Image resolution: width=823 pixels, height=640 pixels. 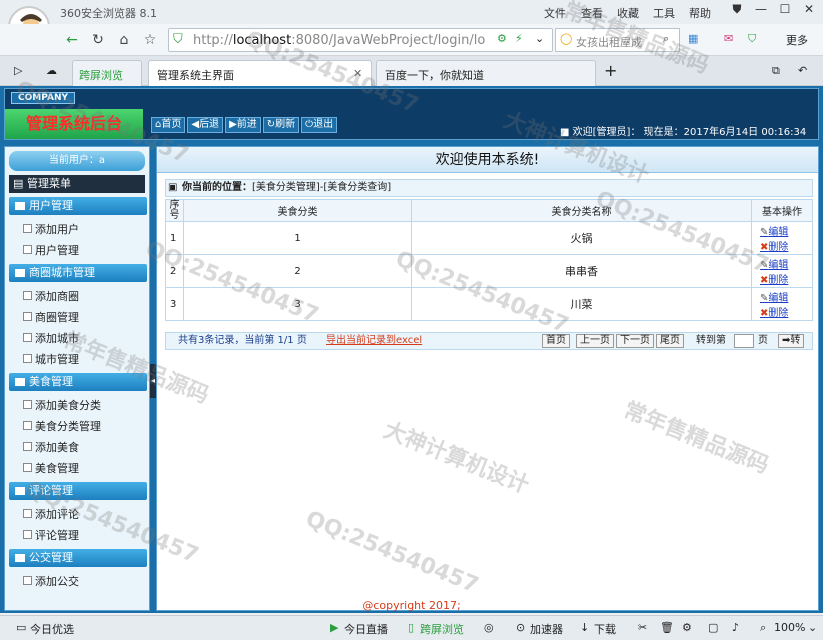 I want to click on tab-baidu: 百度一下，你就知道, so click(x=486, y=73).